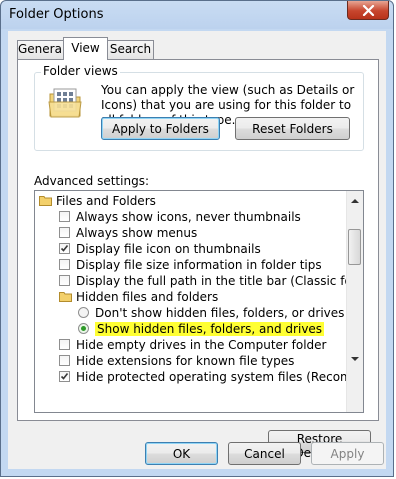 This screenshot has height=479, width=396. Describe the element at coordinates (264, 453) in the screenshot. I see `cancel-button: Cancel` at that location.